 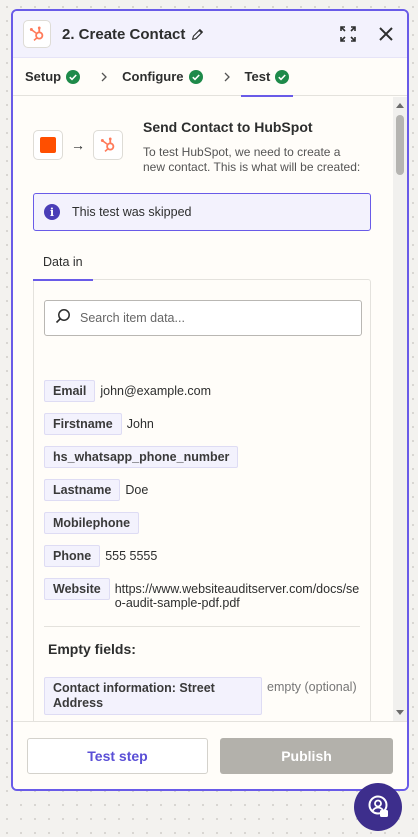 I want to click on field-row: Mobilephone, so click(x=202, y=523).